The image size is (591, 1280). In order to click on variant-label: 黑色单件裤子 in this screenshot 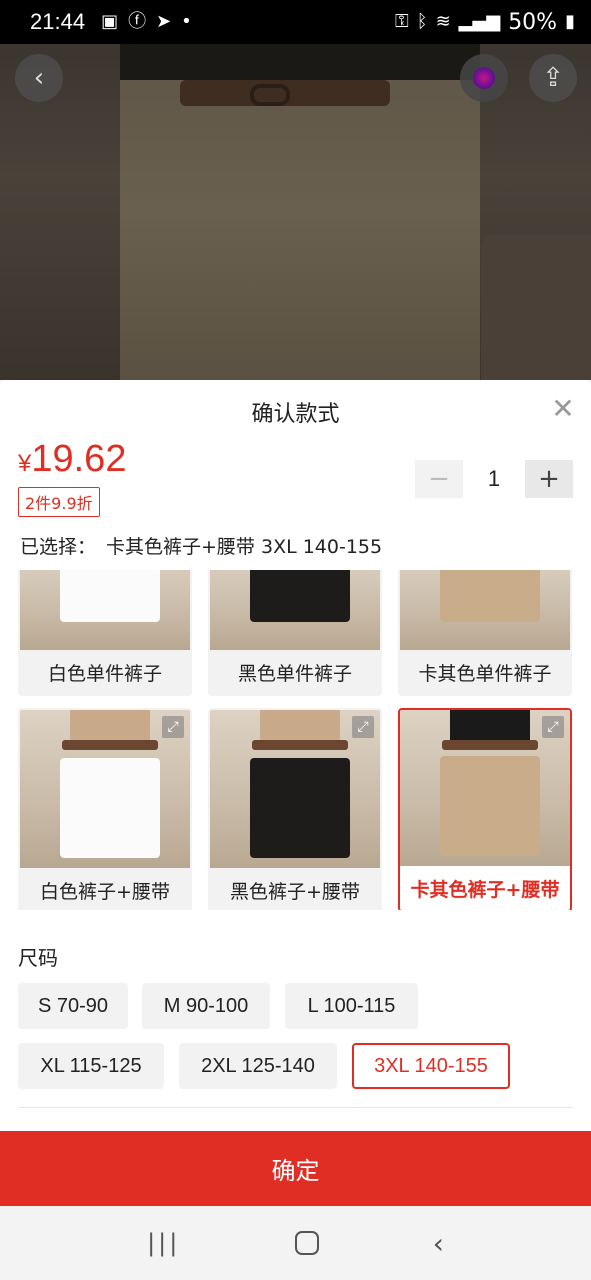, I will do `click(294, 673)`.